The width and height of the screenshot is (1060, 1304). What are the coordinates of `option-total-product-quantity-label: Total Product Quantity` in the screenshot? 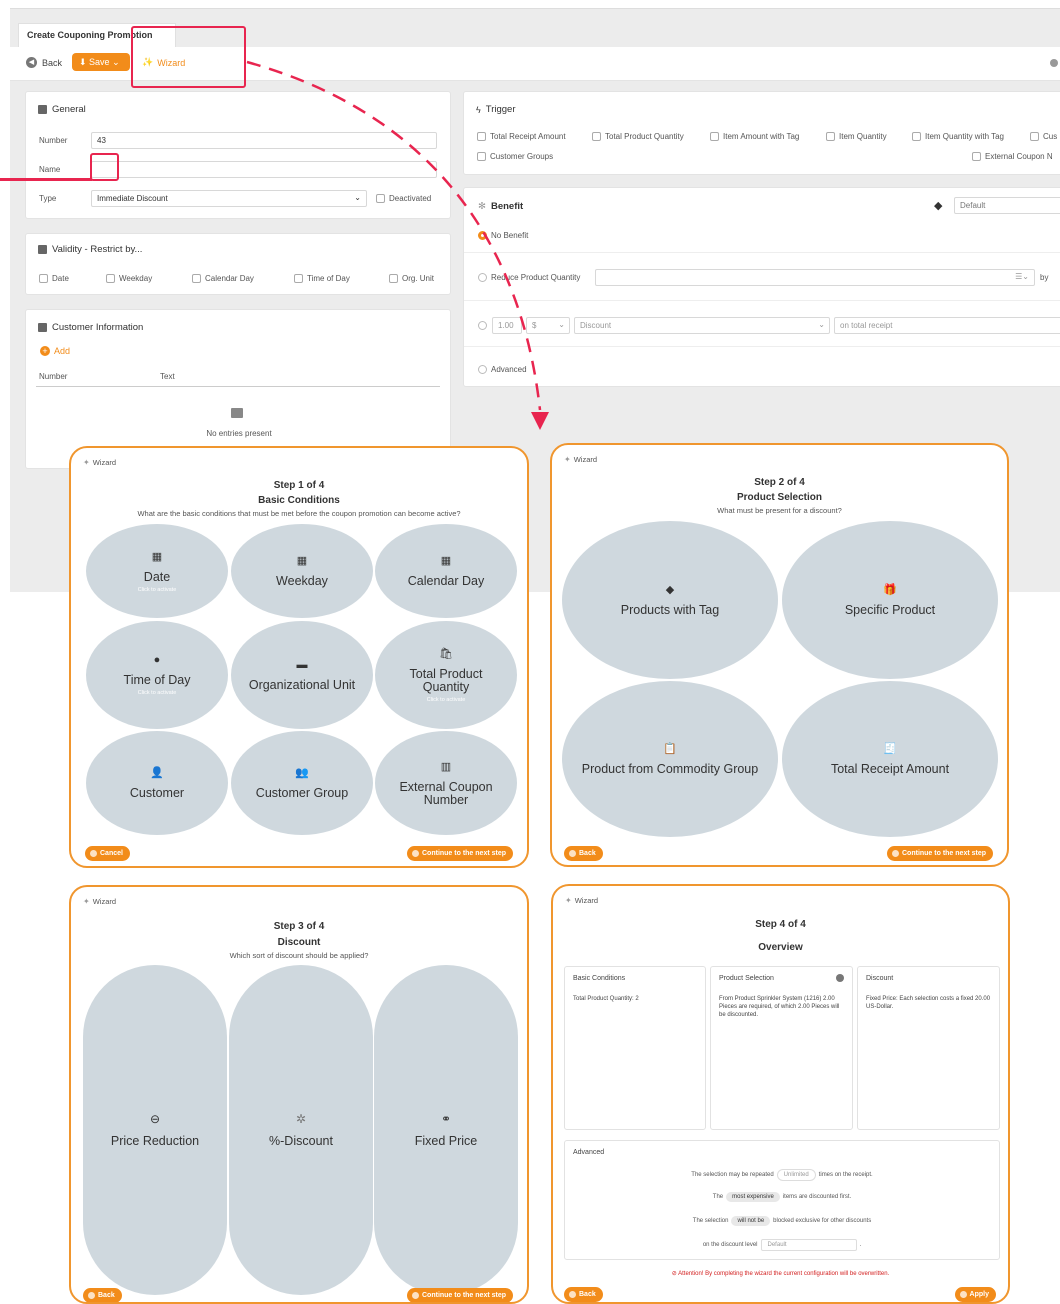 It's located at (446, 680).